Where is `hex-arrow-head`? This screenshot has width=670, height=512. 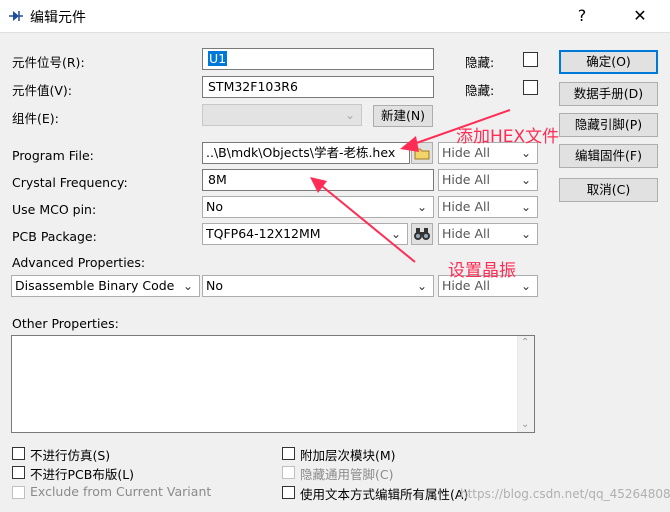
hex-arrow-head is located at coordinates (409, 144).